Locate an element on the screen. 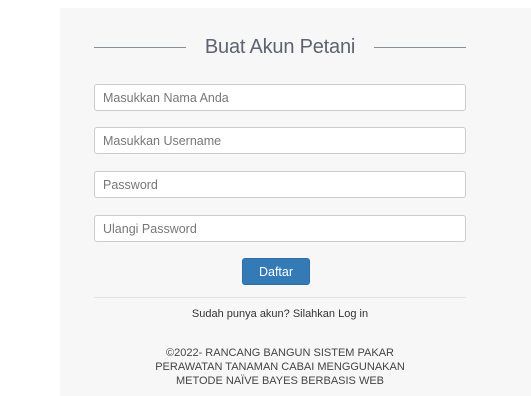  form-header: Buat Akun Petani is located at coordinates (280, 47).